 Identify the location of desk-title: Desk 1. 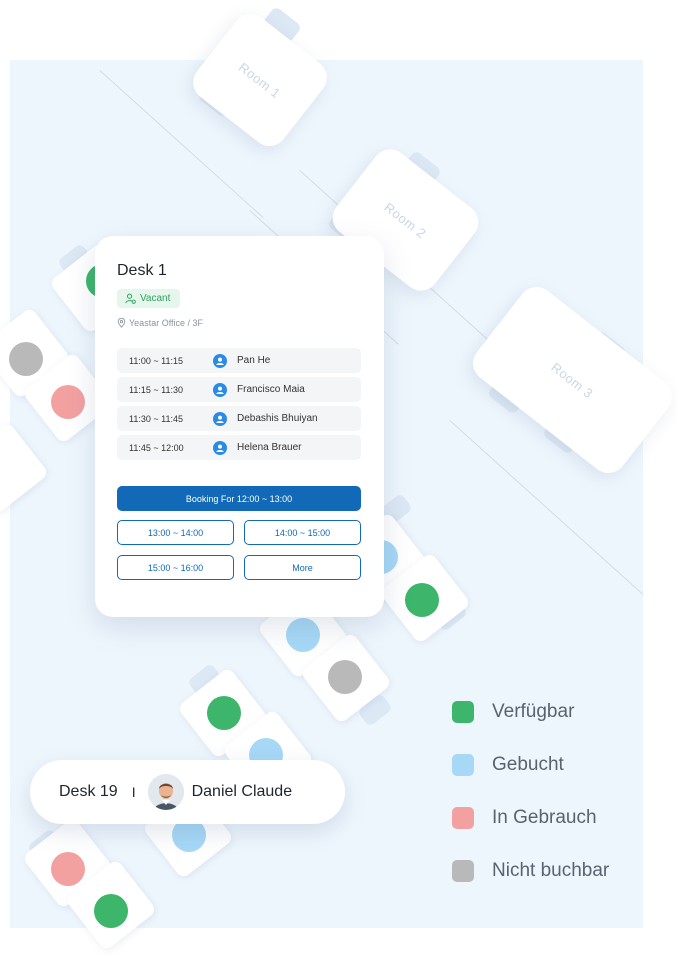
(142, 270).